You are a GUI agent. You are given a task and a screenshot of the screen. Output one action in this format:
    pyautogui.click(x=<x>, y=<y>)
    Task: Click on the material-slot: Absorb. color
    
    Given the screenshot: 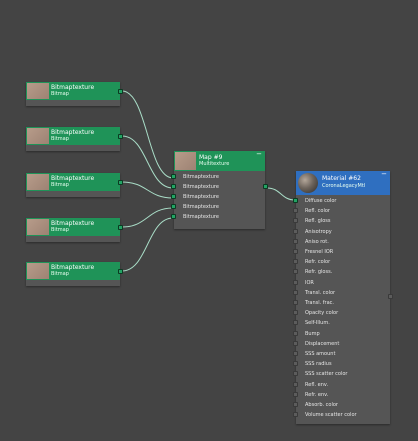 What is the action you would take?
    pyautogui.click(x=341, y=405)
    